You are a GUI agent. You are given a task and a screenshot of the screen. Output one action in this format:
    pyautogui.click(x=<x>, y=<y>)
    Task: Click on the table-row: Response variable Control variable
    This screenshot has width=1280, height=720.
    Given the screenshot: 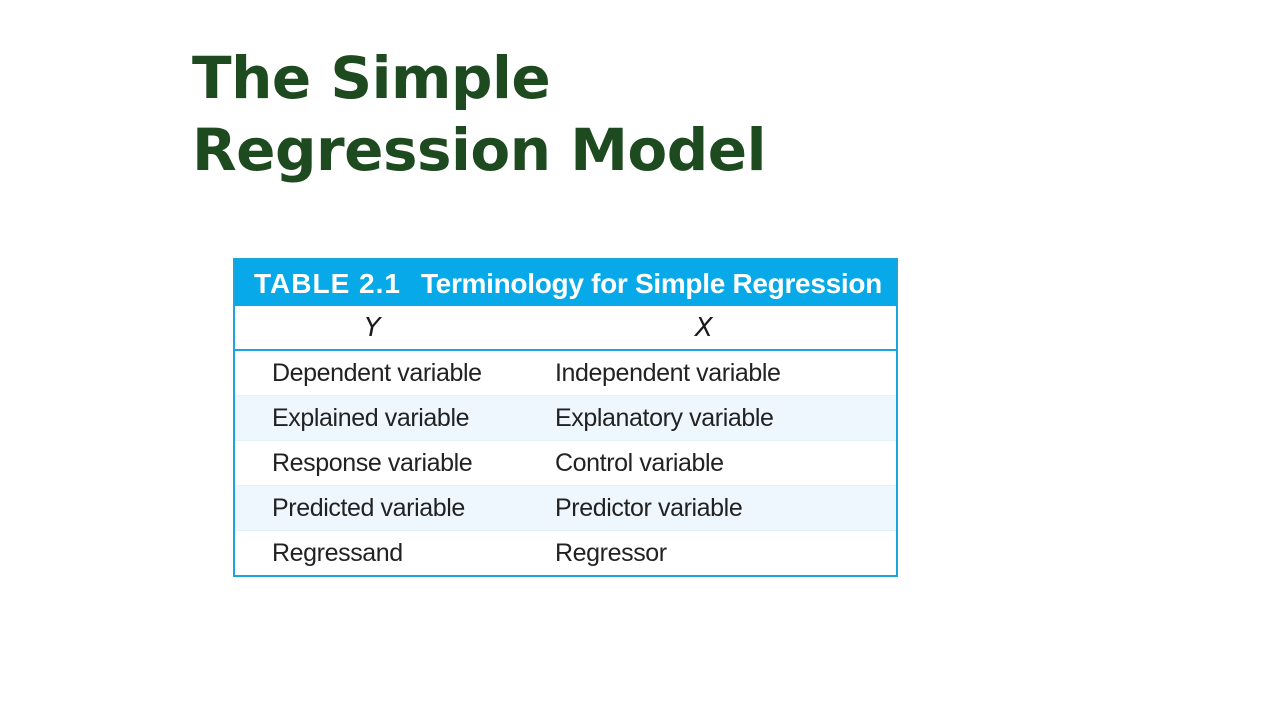 What is the action you would take?
    pyautogui.click(x=565, y=463)
    